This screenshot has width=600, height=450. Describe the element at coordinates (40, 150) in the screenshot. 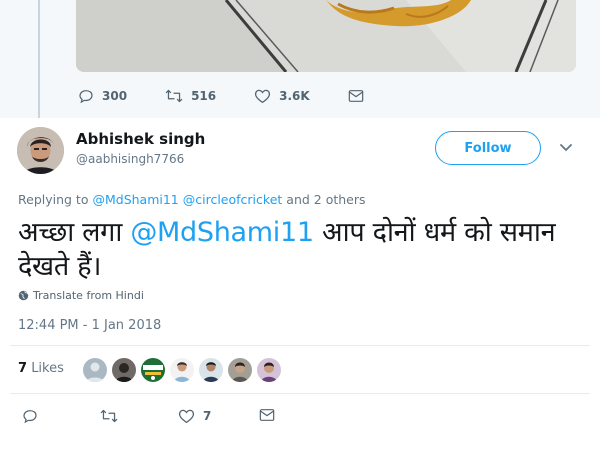

I see `author-avatar` at that location.